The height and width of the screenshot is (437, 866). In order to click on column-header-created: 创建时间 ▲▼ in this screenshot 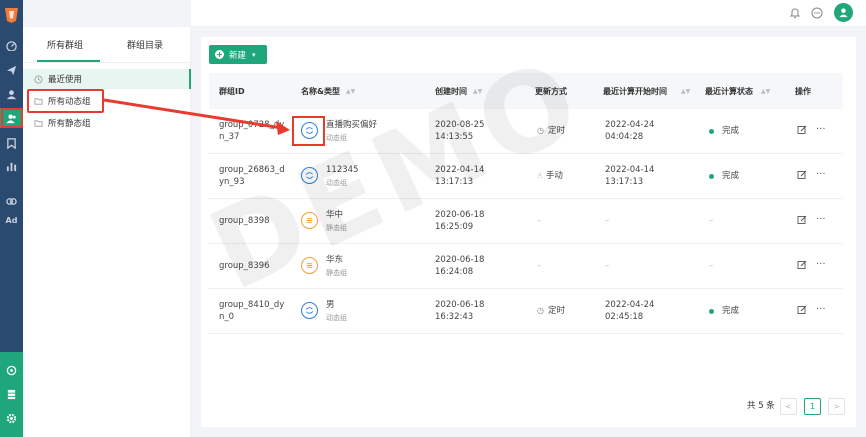, I will do `click(458, 91)`.